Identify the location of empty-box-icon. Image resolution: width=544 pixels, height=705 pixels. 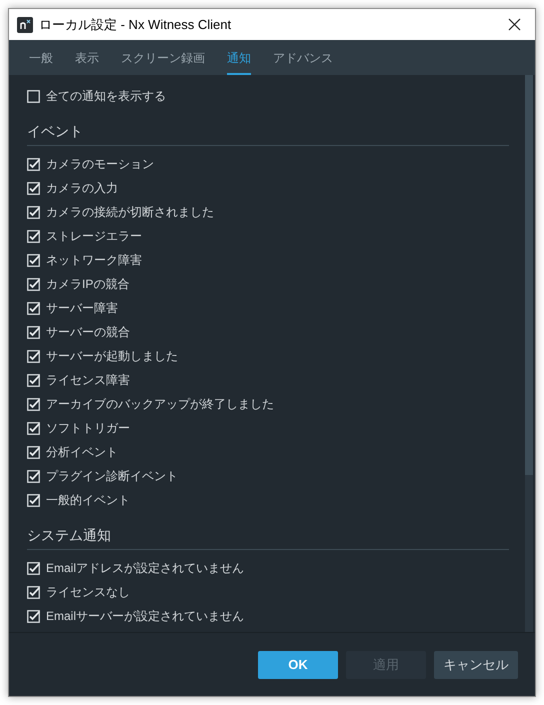
(33, 96).